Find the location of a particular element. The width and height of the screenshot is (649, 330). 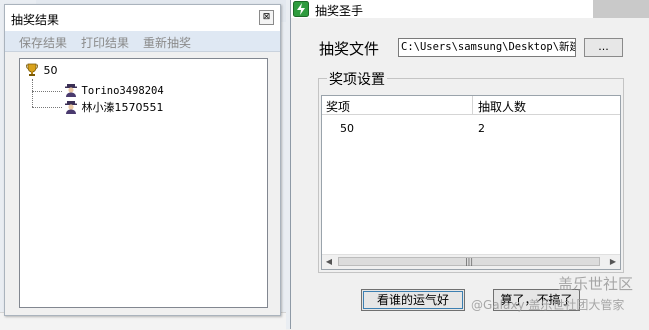

column-header-draw-count: 抽取人数 is located at coordinates (502, 106).